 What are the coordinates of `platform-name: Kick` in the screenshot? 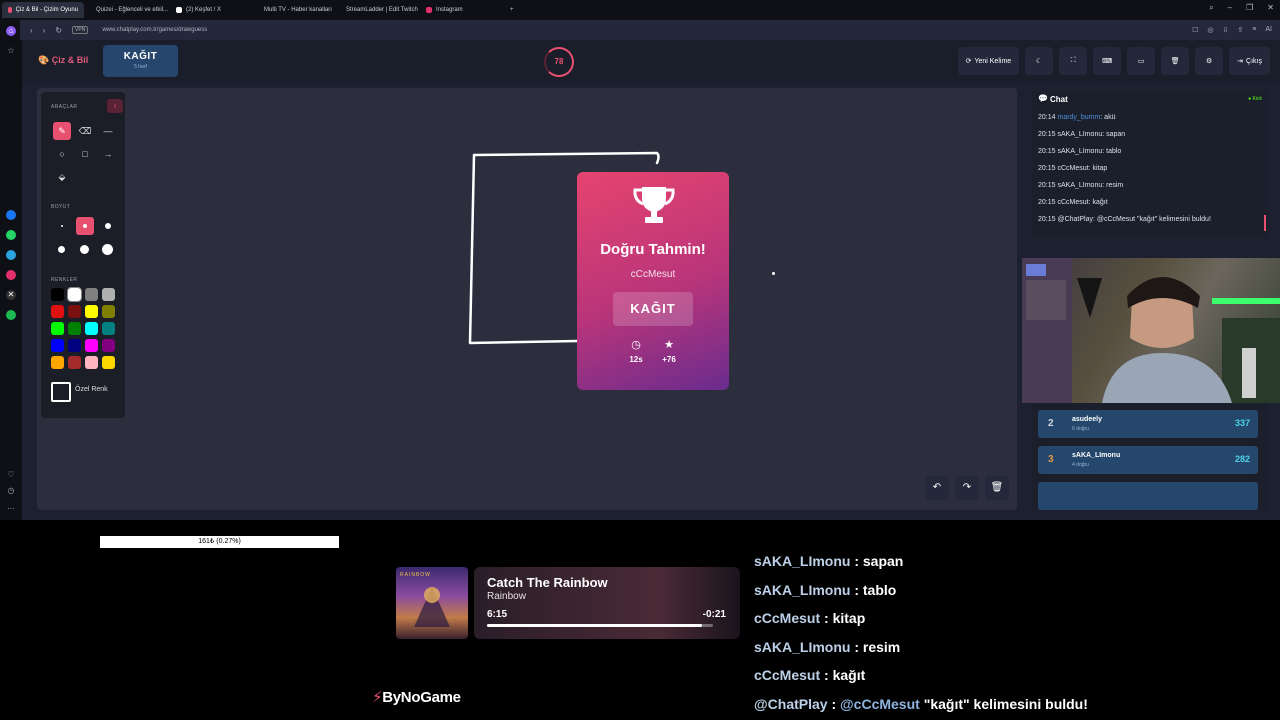 It's located at (1257, 99).